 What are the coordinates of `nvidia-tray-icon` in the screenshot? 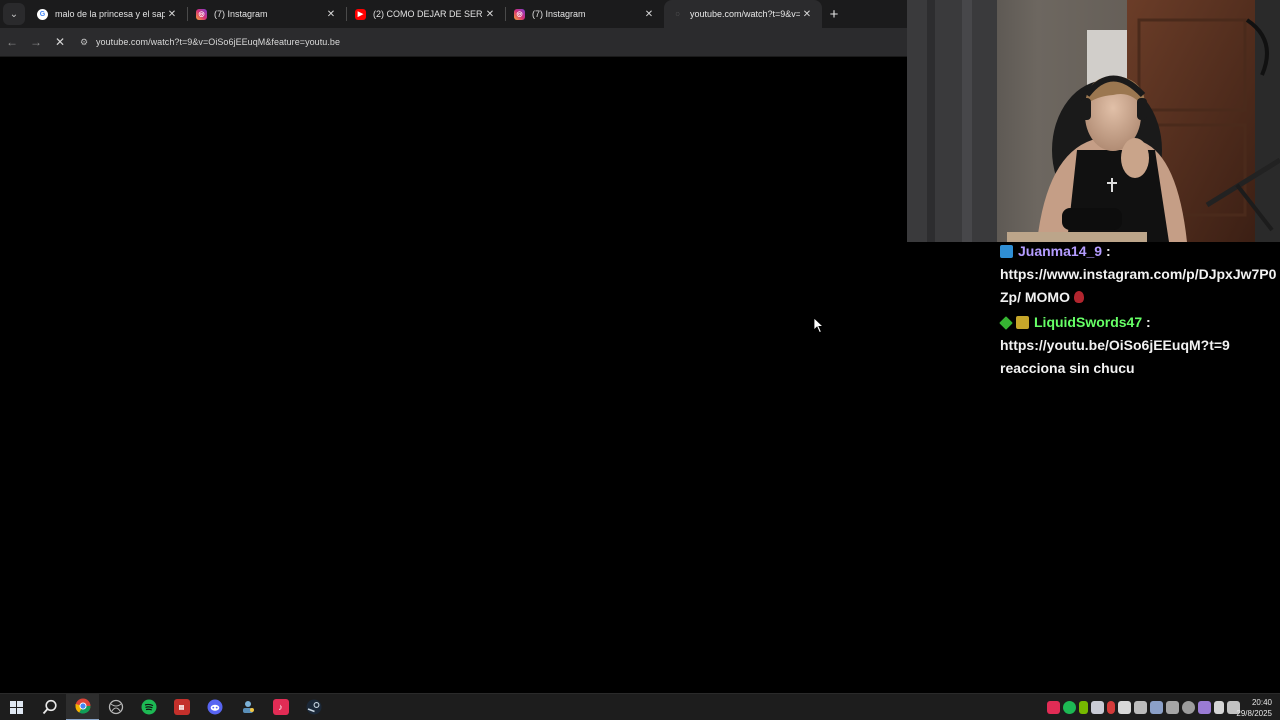 It's located at (1083, 707).